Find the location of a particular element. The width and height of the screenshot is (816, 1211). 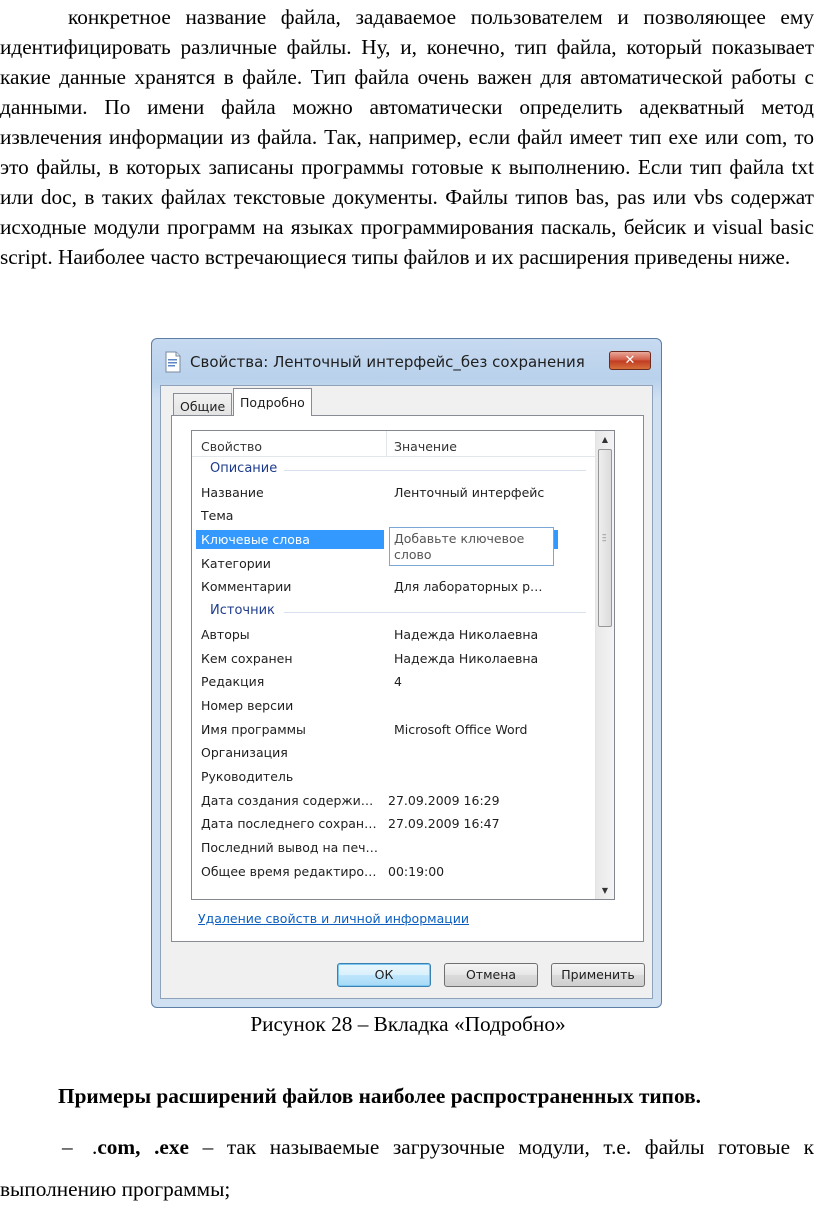

property-name: Ключевые слова is located at coordinates (290, 540).